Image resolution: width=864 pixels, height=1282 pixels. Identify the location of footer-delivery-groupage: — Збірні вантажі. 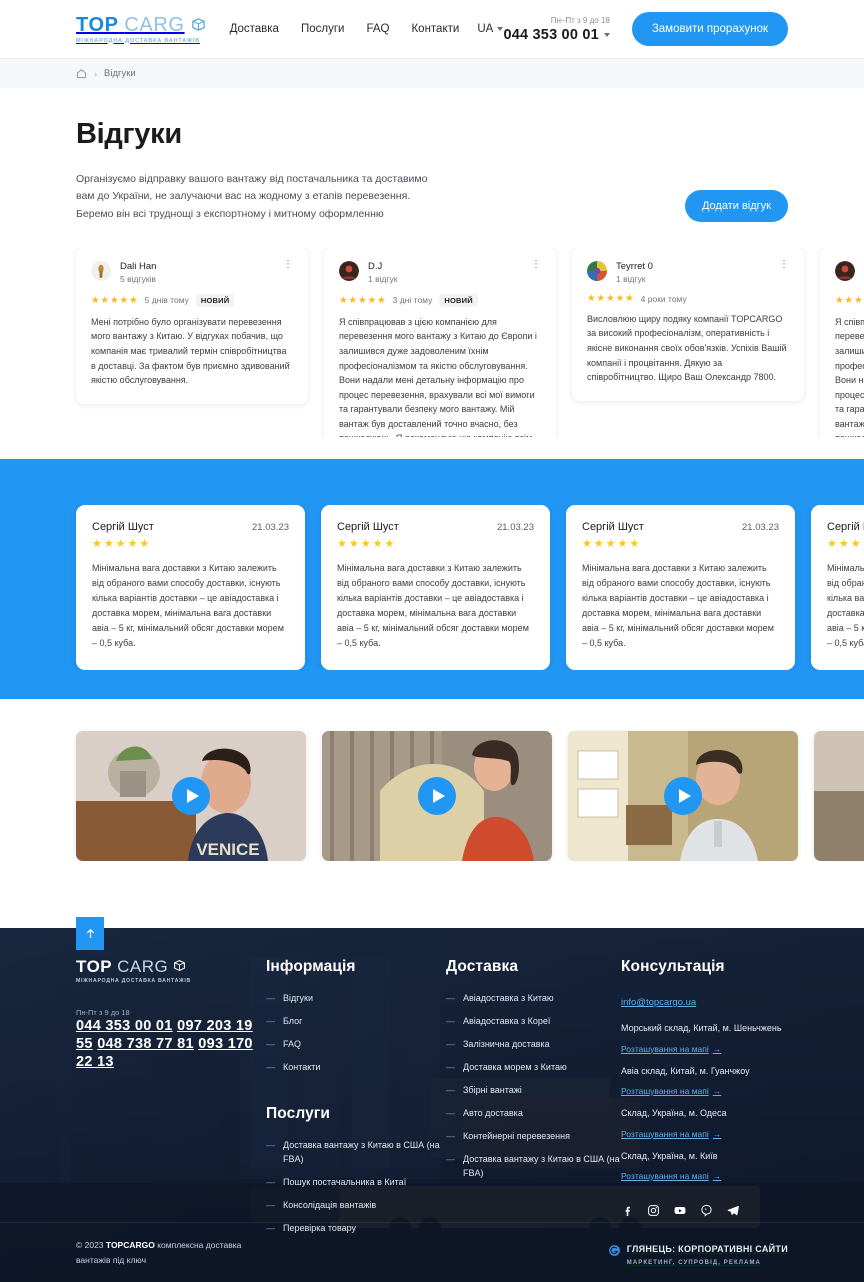
(533, 1091).